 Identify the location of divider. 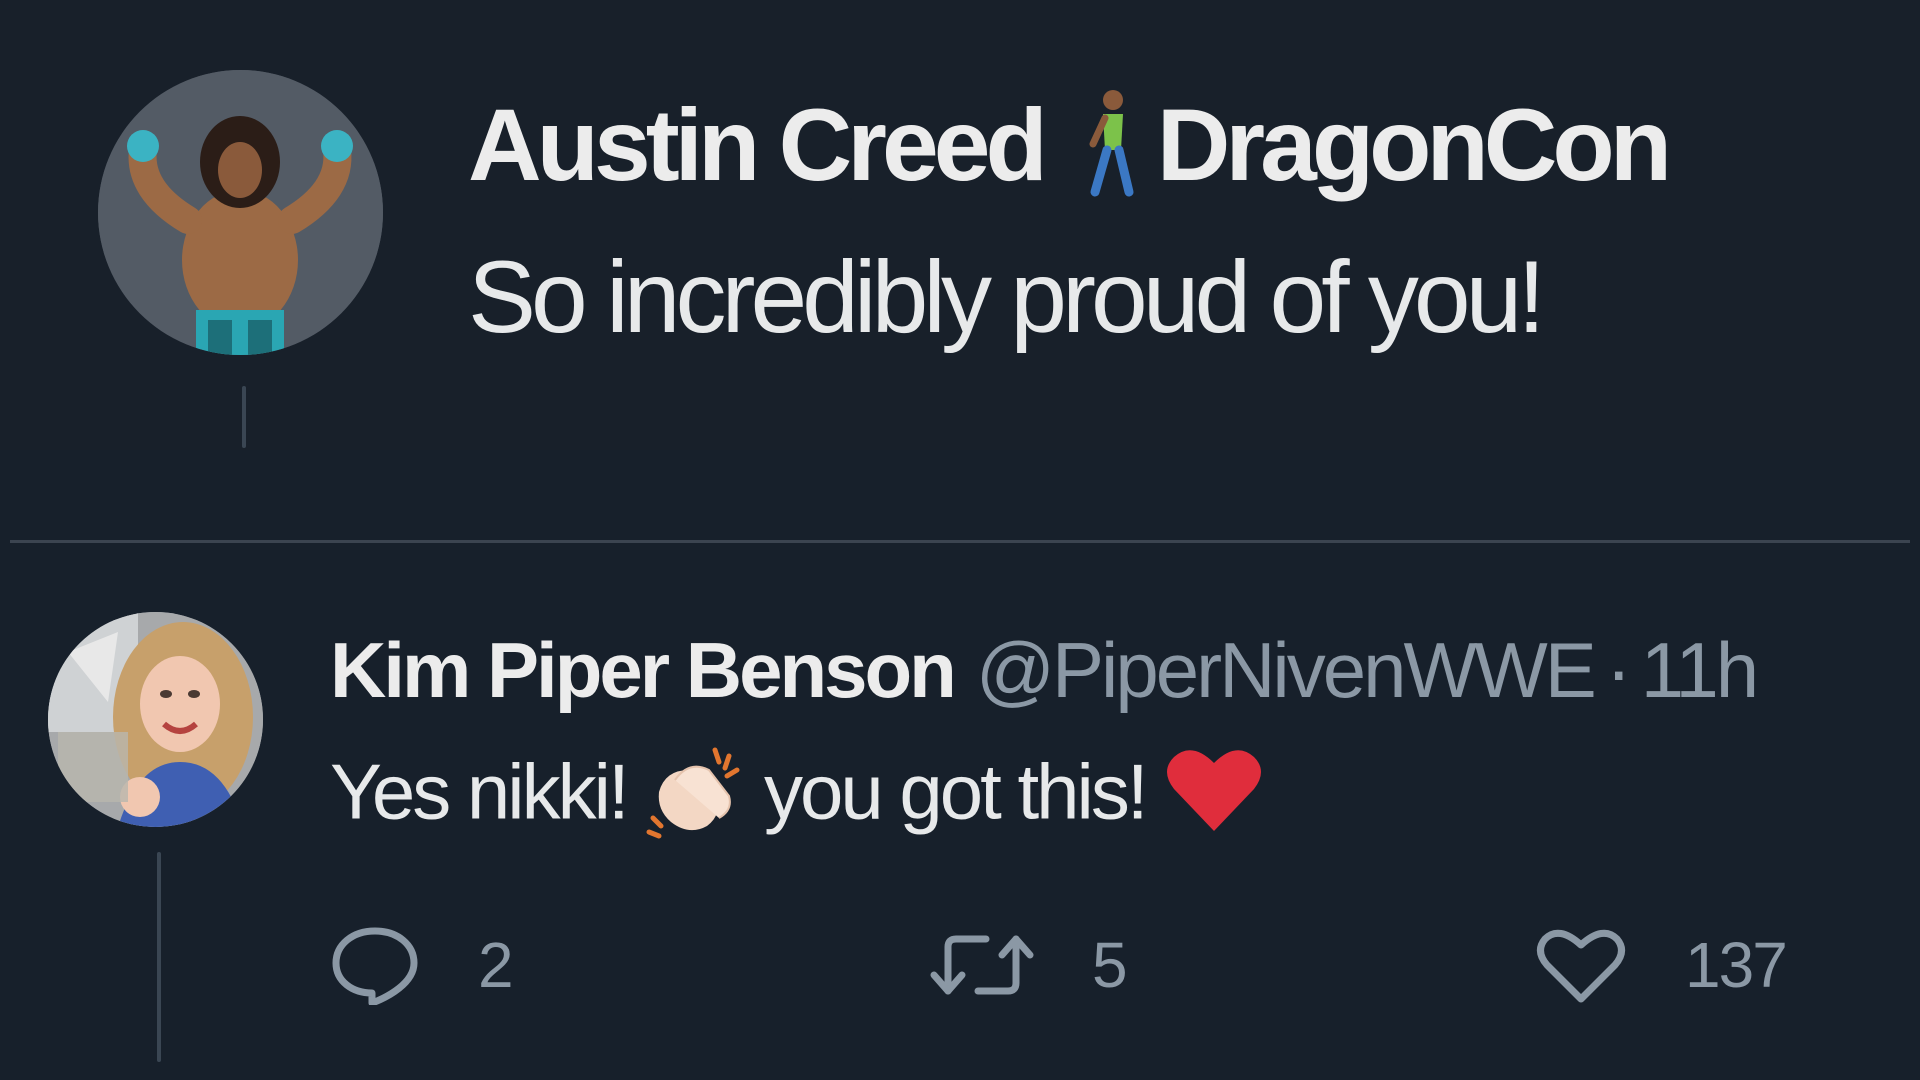
(960, 541).